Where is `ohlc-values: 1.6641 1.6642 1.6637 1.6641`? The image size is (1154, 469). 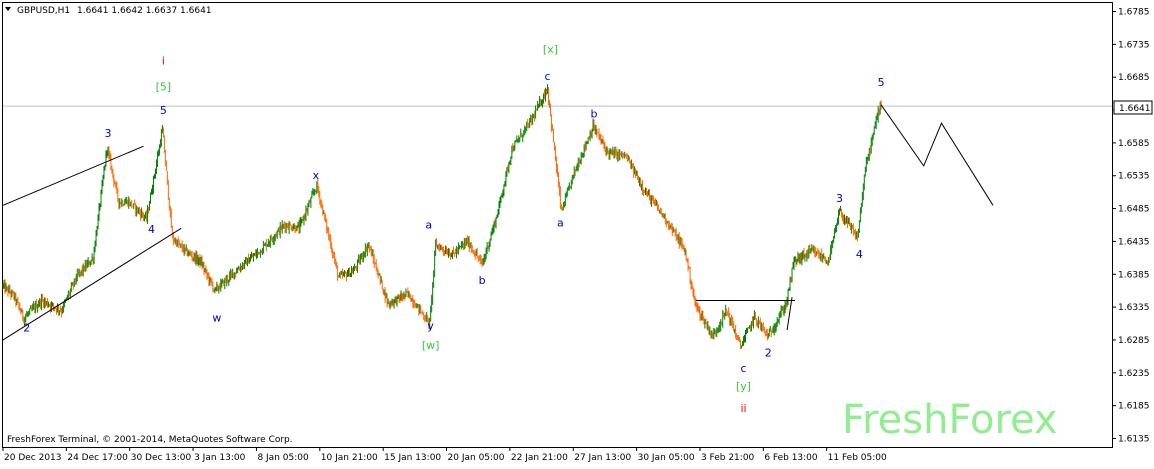
ohlc-values: 1.6641 1.6642 1.6637 1.6641 is located at coordinates (144, 11).